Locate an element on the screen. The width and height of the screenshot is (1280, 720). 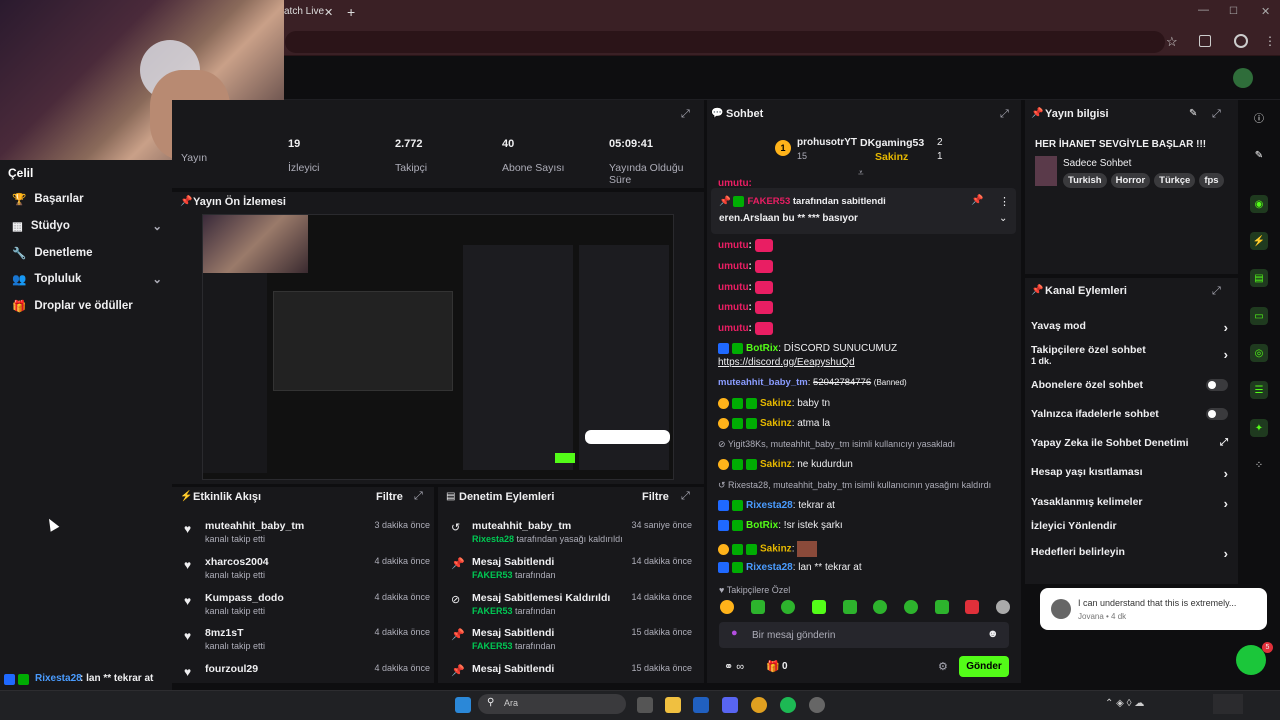
tag-chip: Turkish is located at coordinates (1085, 180).